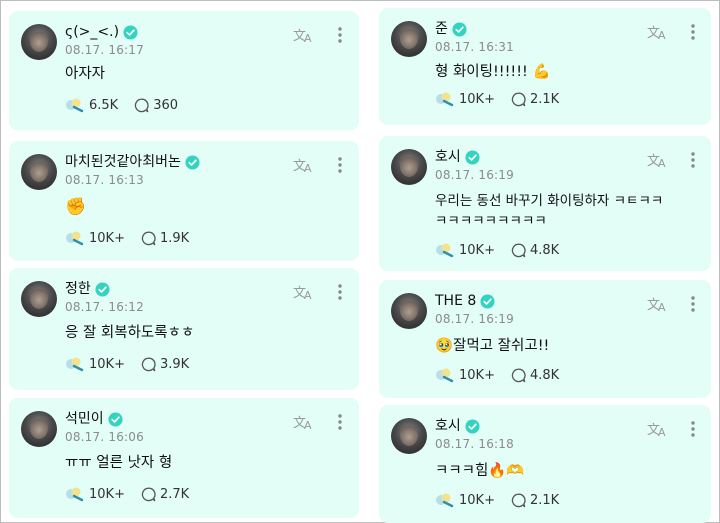  What do you see at coordinates (135, 364) in the screenshot?
I see `post-stats: 10K+ 3.9K` at bounding box center [135, 364].